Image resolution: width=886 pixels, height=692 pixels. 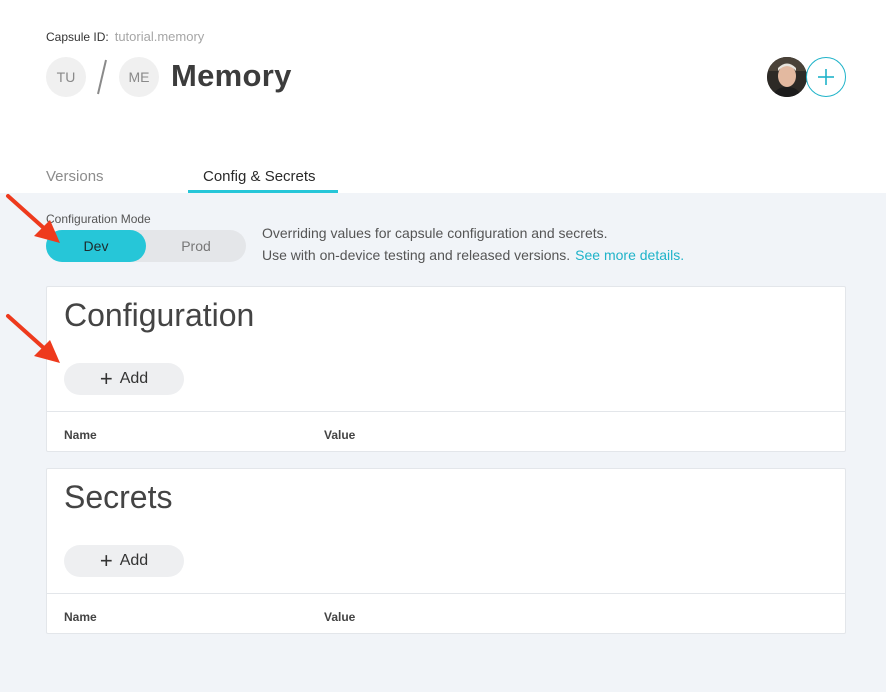 What do you see at coordinates (75, 176) in the screenshot?
I see `tab-versions: Versions` at bounding box center [75, 176].